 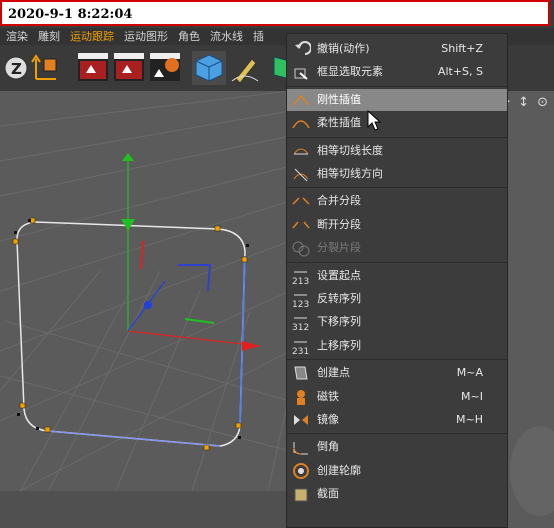 I want to click on menu-item-shortcut: M~A, so click(x=469, y=373).